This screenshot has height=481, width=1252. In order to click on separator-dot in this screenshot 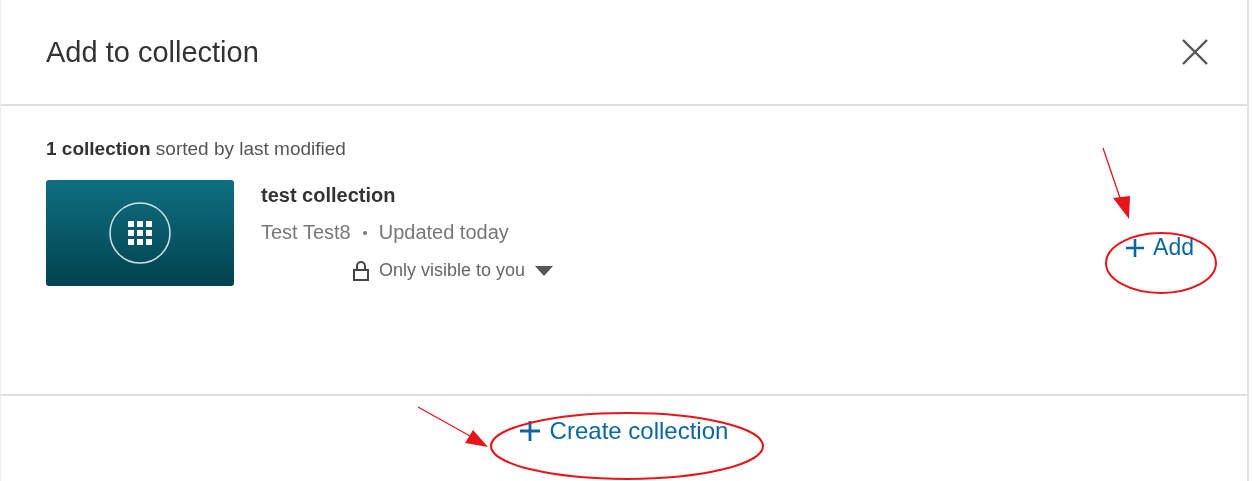, I will do `click(364, 232)`.